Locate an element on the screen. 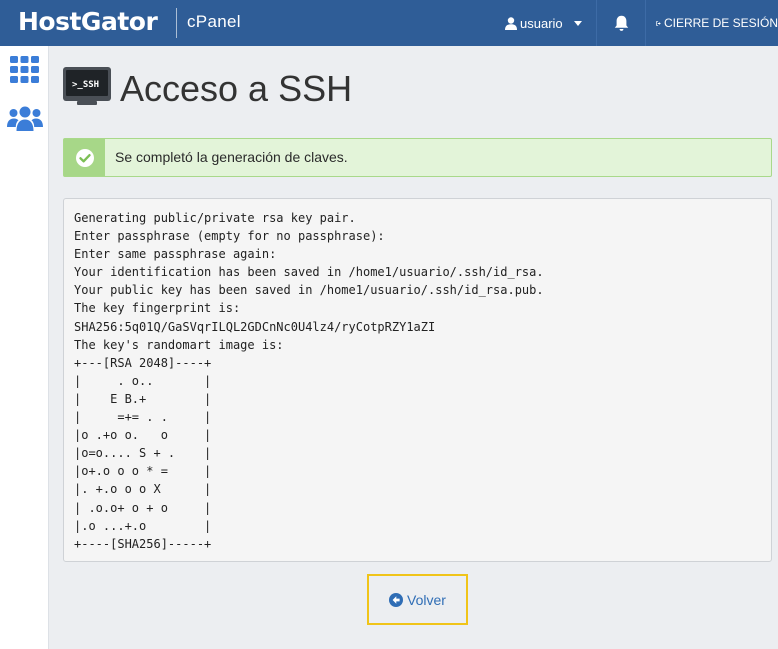  console-line: | =+= . . | is located at coordinates (143, 417).